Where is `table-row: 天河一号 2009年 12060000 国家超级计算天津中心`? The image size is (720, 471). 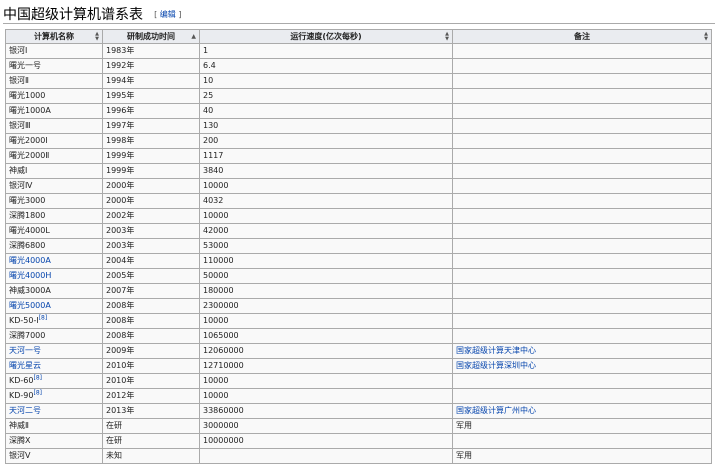
table-row: 天河一号 2009年 12060000 国家超级计算天津中心 is located at coordinates (358, 351).